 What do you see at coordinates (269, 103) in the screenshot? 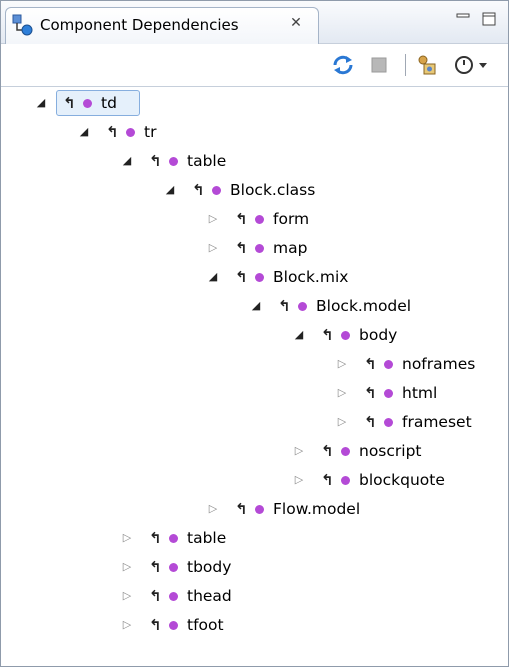
I see `tree-node: ◢ ↰ td` at bounding box center [269, 103].